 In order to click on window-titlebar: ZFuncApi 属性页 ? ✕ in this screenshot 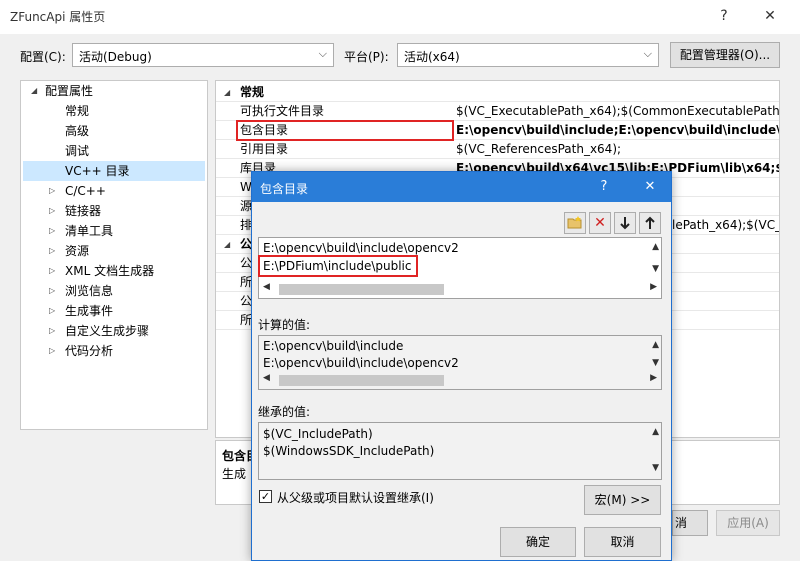, I will do `click(400, 17)`.